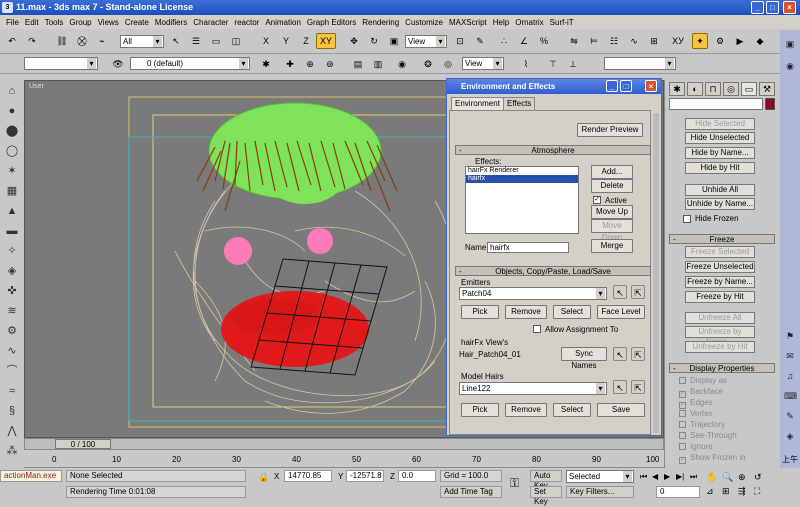 This screenshot has width=800, height=507. I want to click on redo-icon: ↷, so click(32, 41).